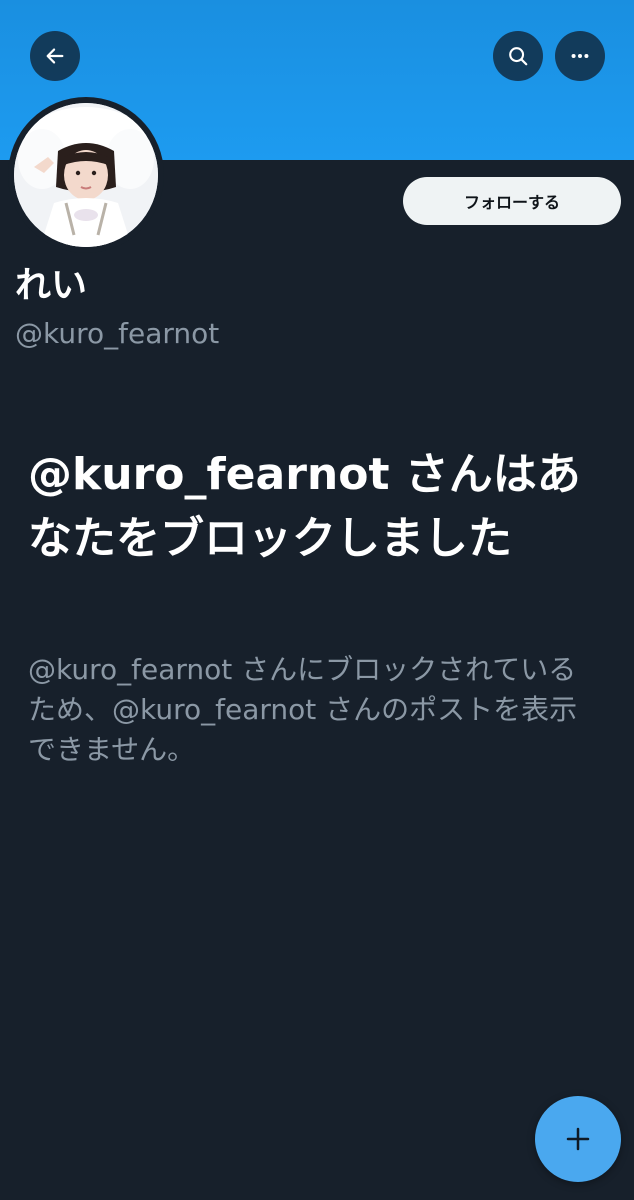  Describe the element at coordinates (304, 506) in the screenshot. I see `blocked-notice-title: @kuro_fearnot さんはあなたをブロックしました` at that location.